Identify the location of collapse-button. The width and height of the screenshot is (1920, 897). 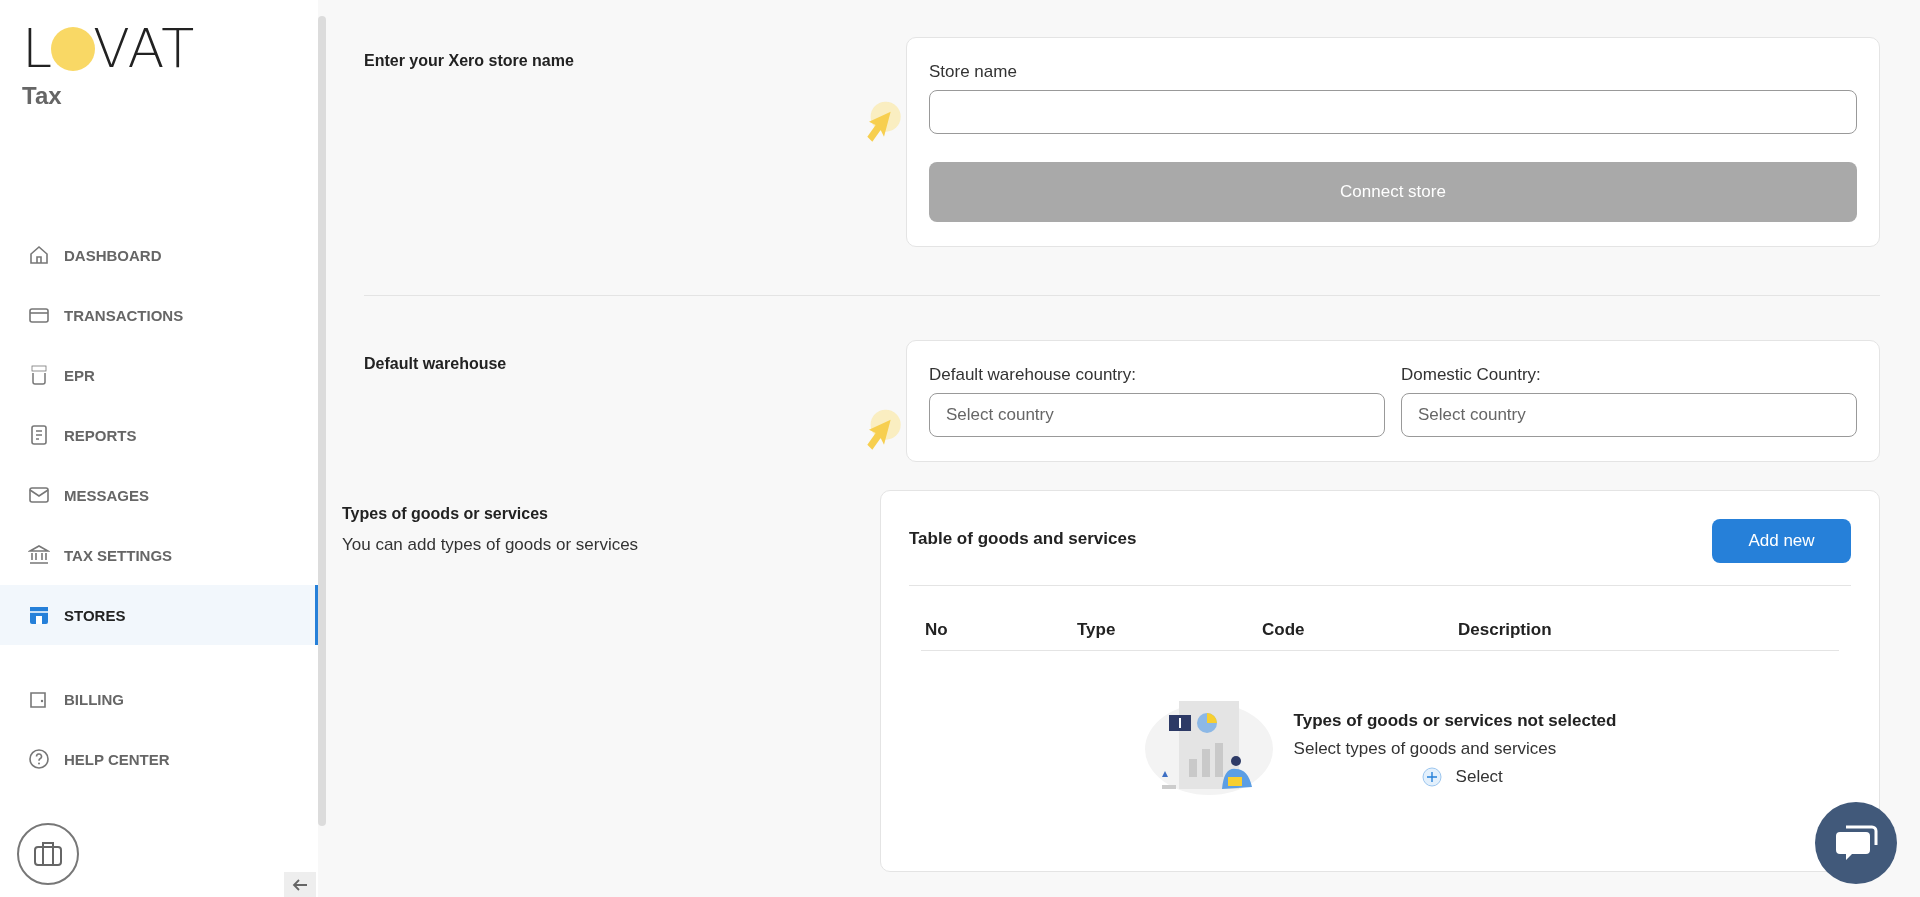
(300, 884).